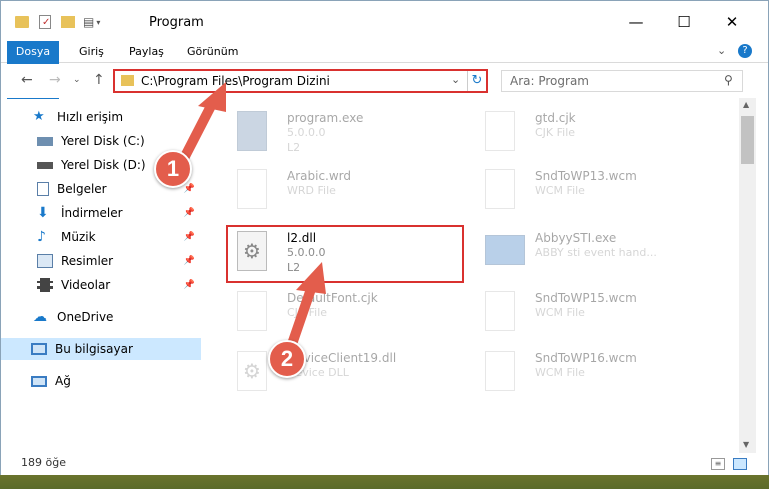 The image size is (769, 489). I want to click on sidebar-item-pictures: Resimler 📌, so click(101, 261).